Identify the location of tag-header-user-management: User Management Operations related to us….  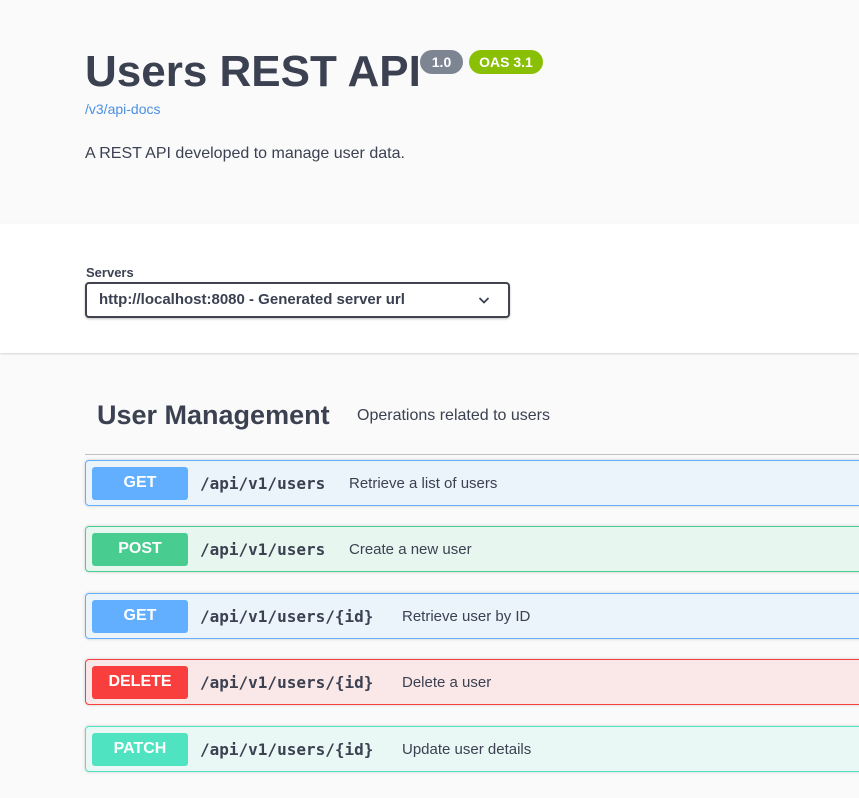
(472, 424).